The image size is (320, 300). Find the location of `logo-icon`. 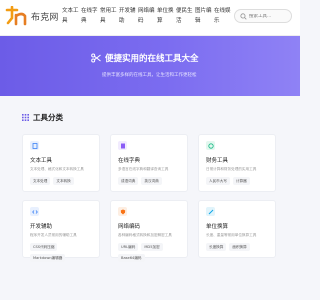

logo-icon is located at coordinates (17, 16).